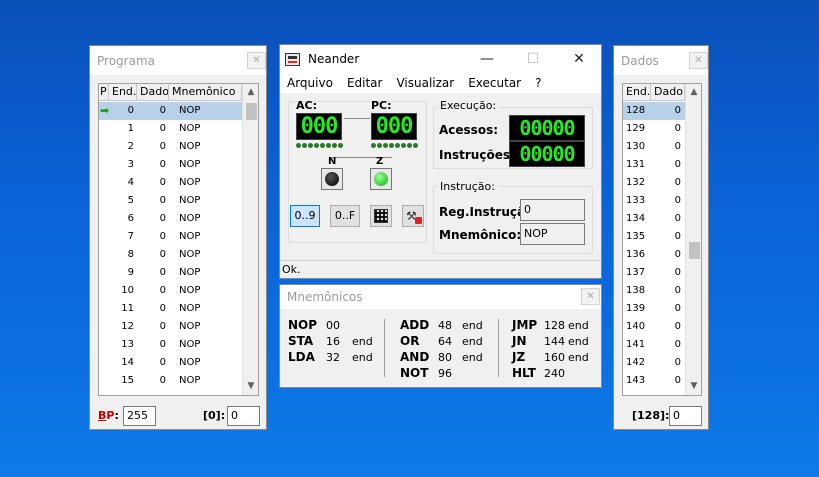  I want to click on table-row: 10 0 NOP, so click(170, 291).